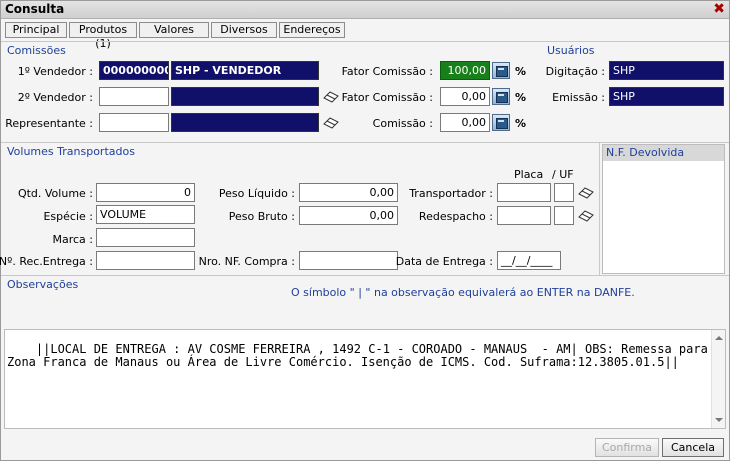  I want to click on marca-field, so click(145, 237).